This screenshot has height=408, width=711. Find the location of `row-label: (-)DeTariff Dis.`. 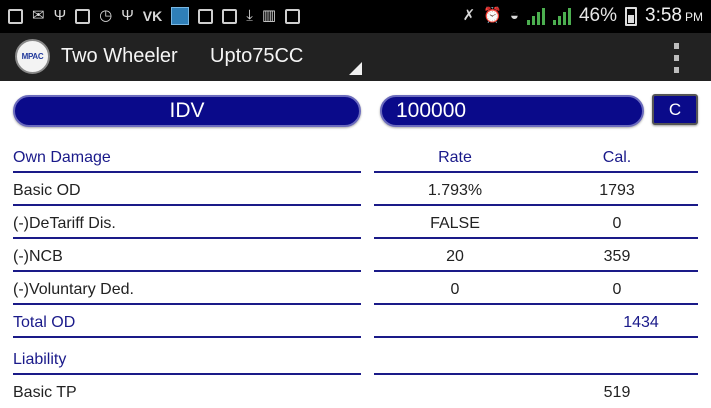

row-label: (-)DeTariff Dis. is located at coordinates (64, 223).